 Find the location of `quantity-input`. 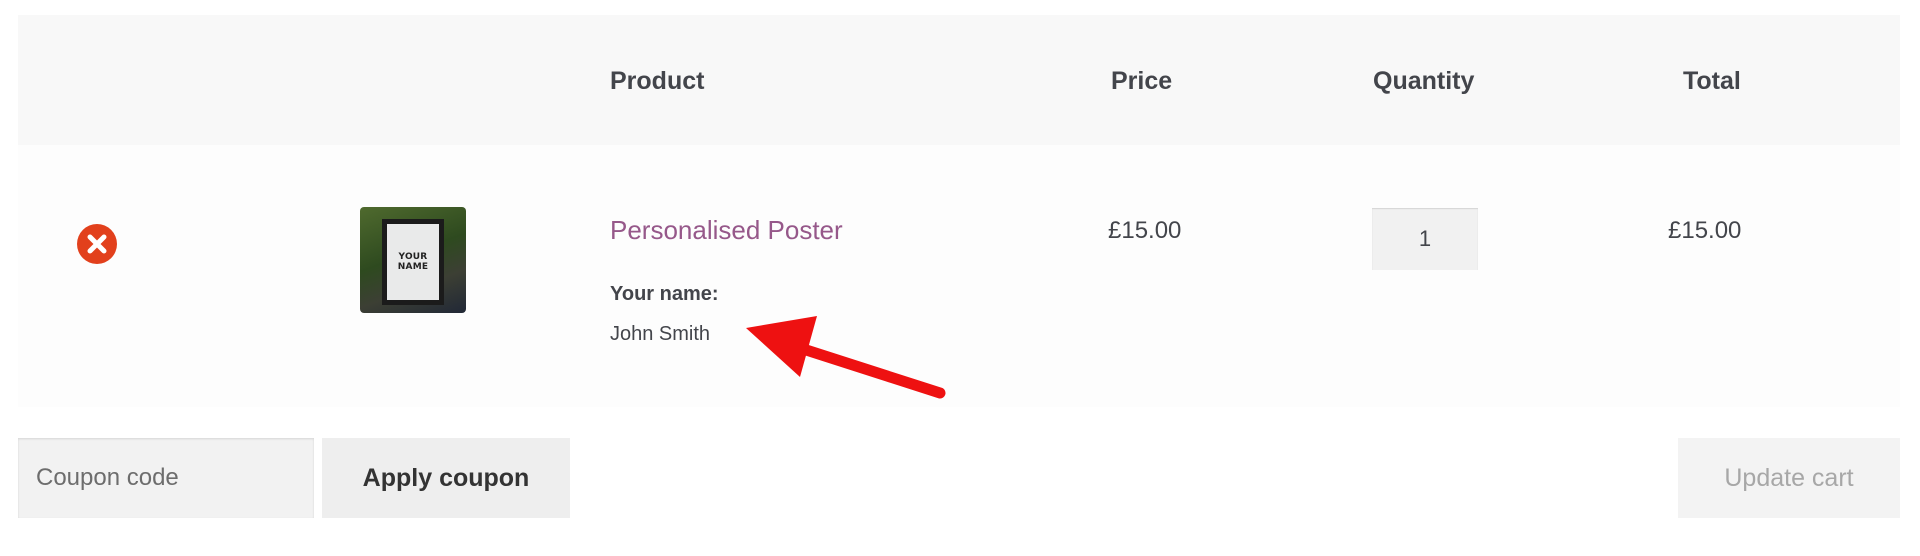

quantity-input is located at coordinates (1425, 239).